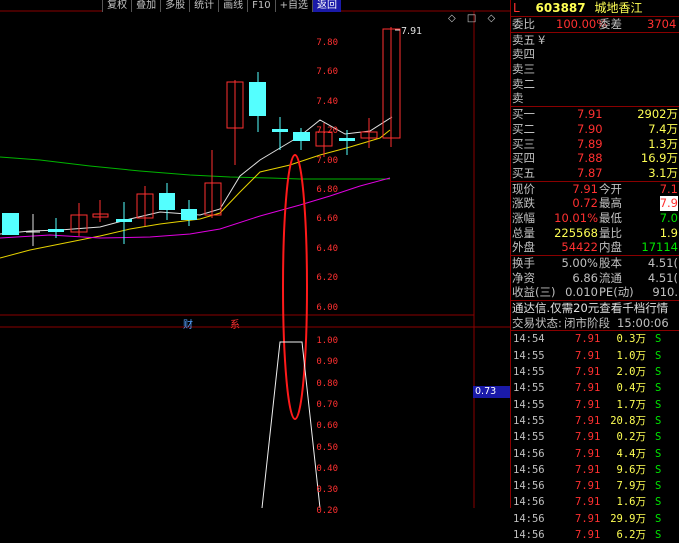 The image size is (679, 543). I want to click on toolbar-button: 统计, so click(204, 6).